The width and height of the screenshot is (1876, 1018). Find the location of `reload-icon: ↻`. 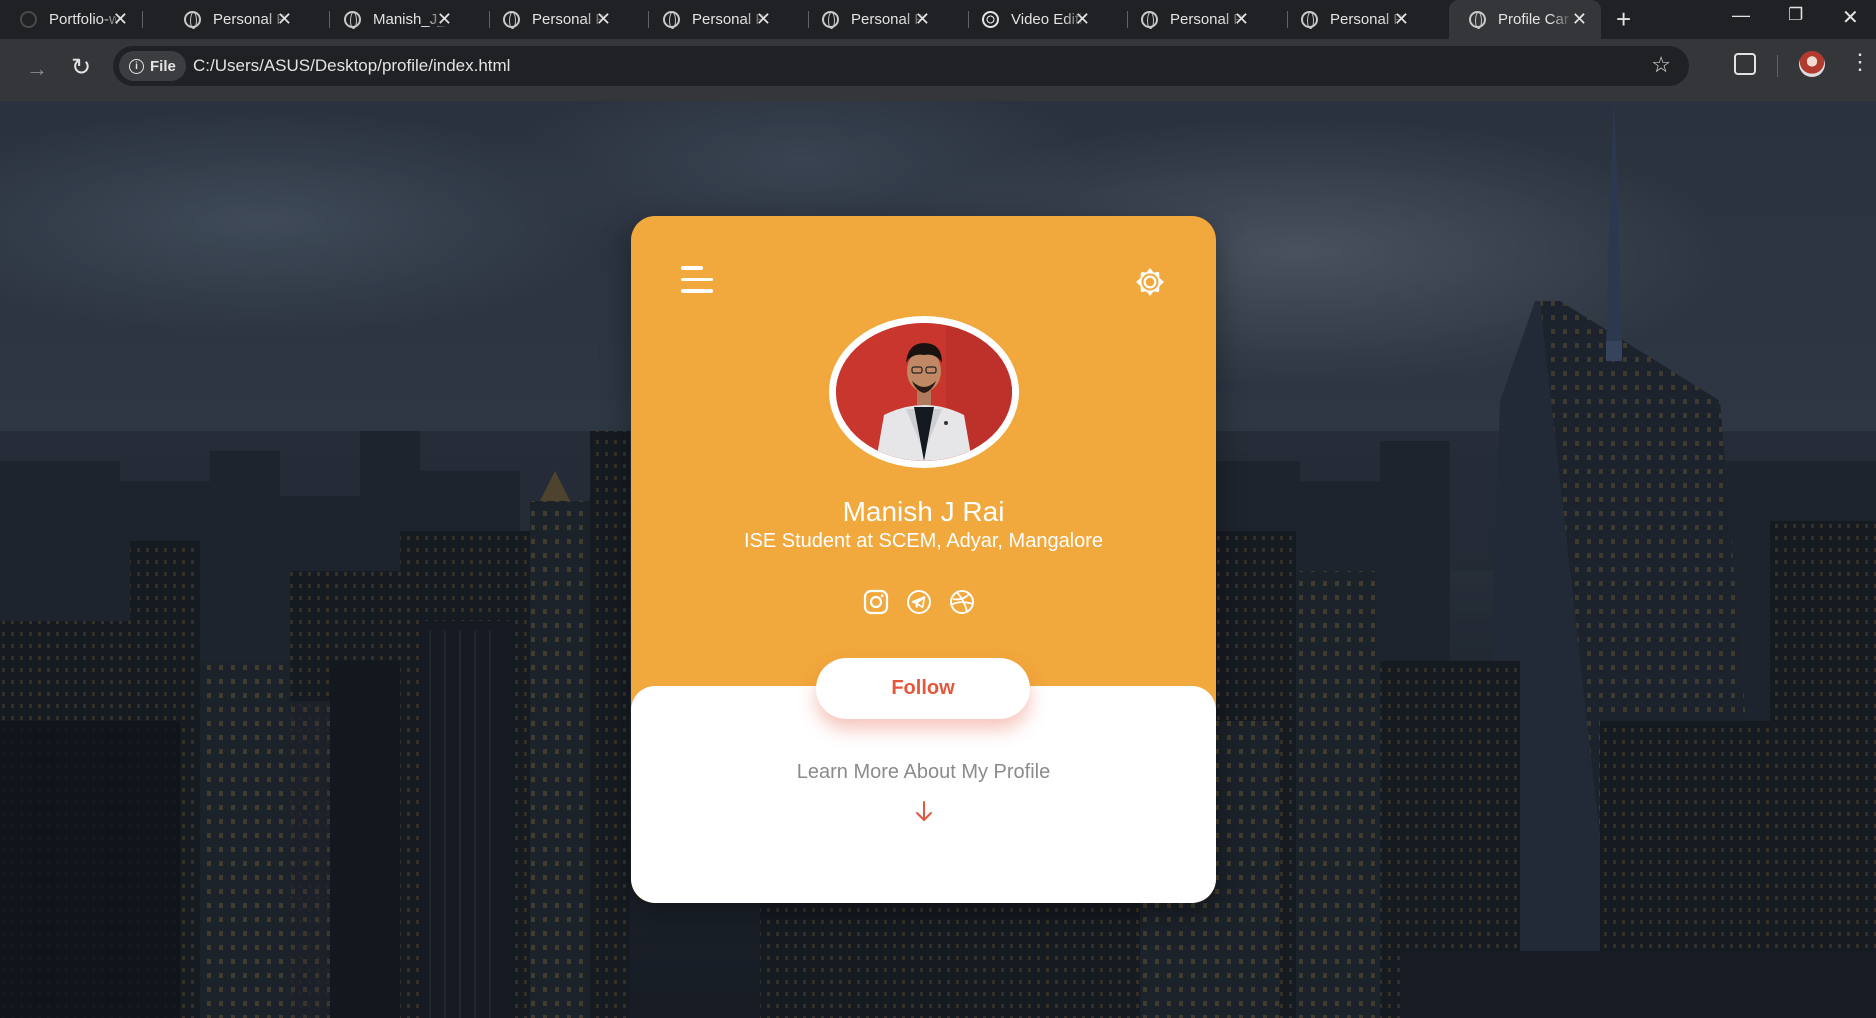

reload-icon: ↻ is located at coordinates (81, 67).